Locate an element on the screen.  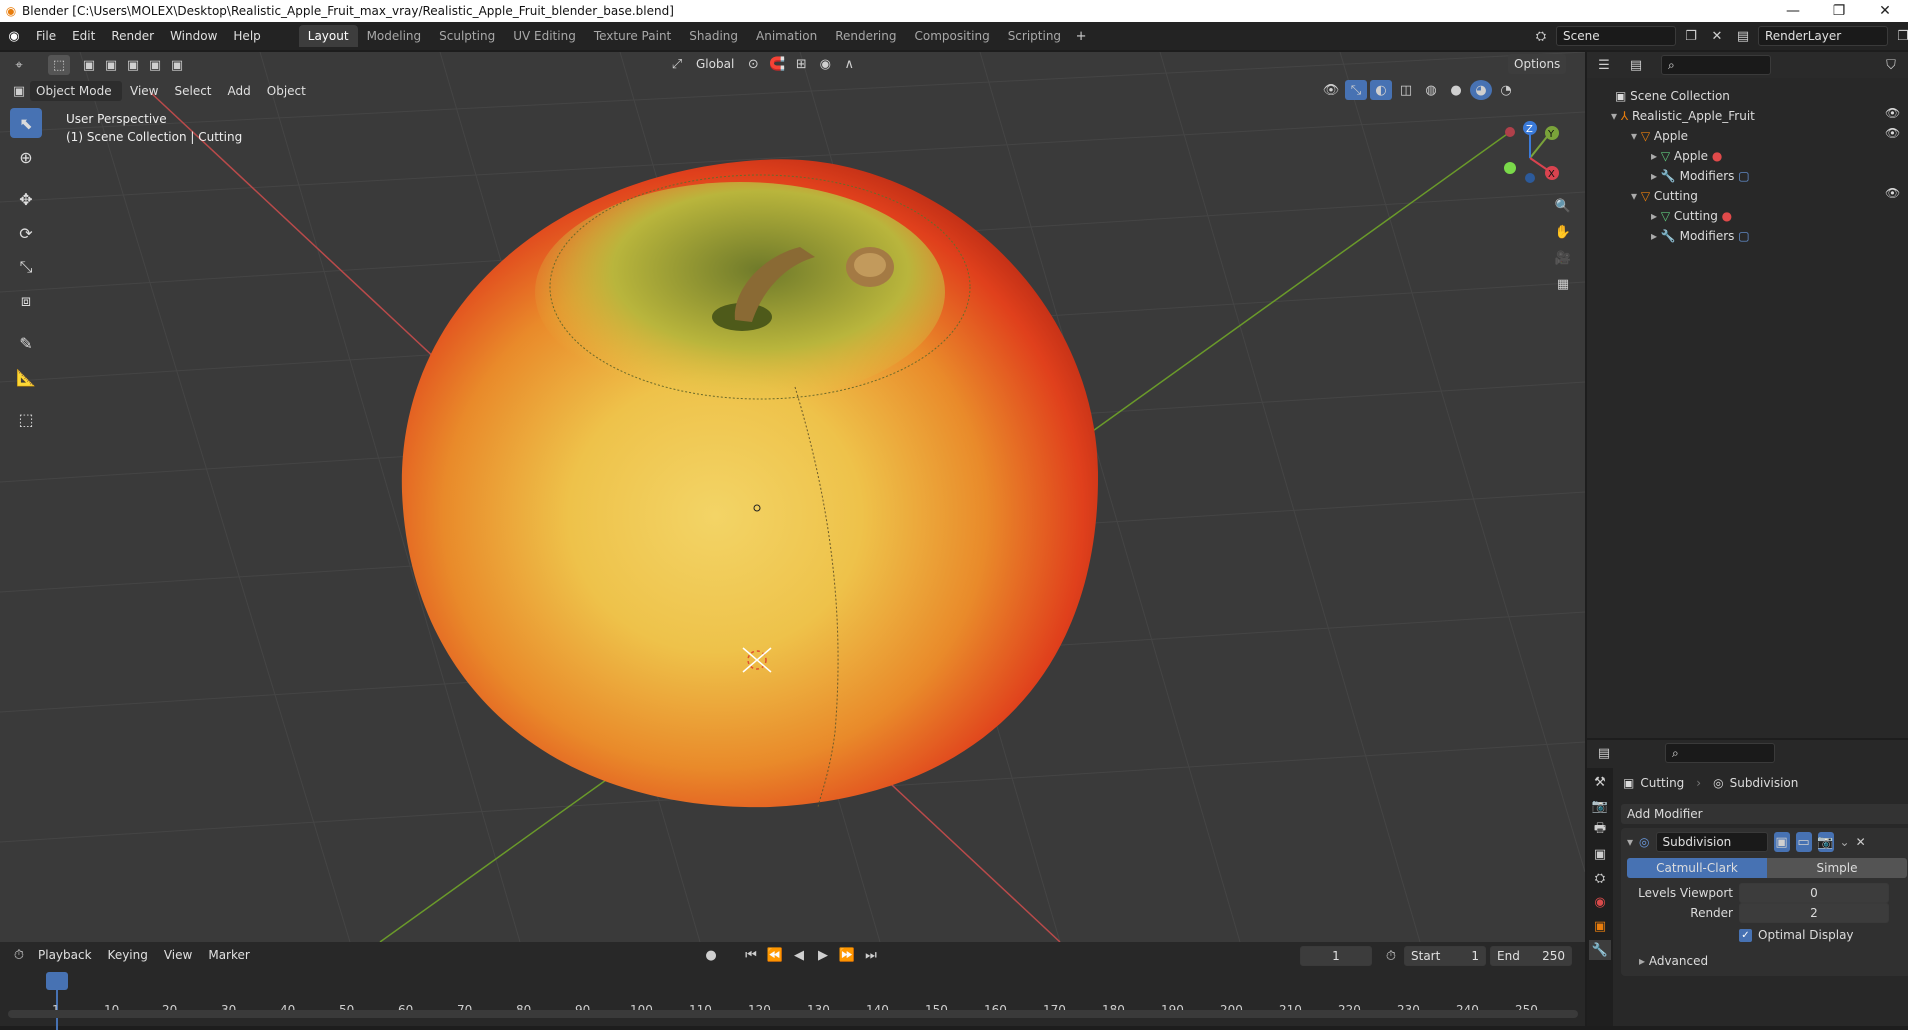
timeline-menu-playback: Playback is located at coordinates (65, 955).